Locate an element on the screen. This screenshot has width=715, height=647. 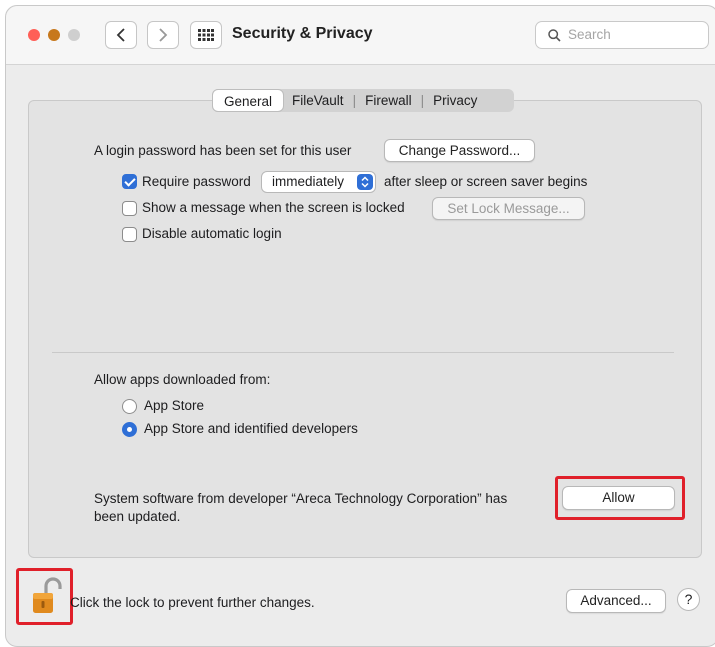
close-window-button is located at coordinates (34, 35).